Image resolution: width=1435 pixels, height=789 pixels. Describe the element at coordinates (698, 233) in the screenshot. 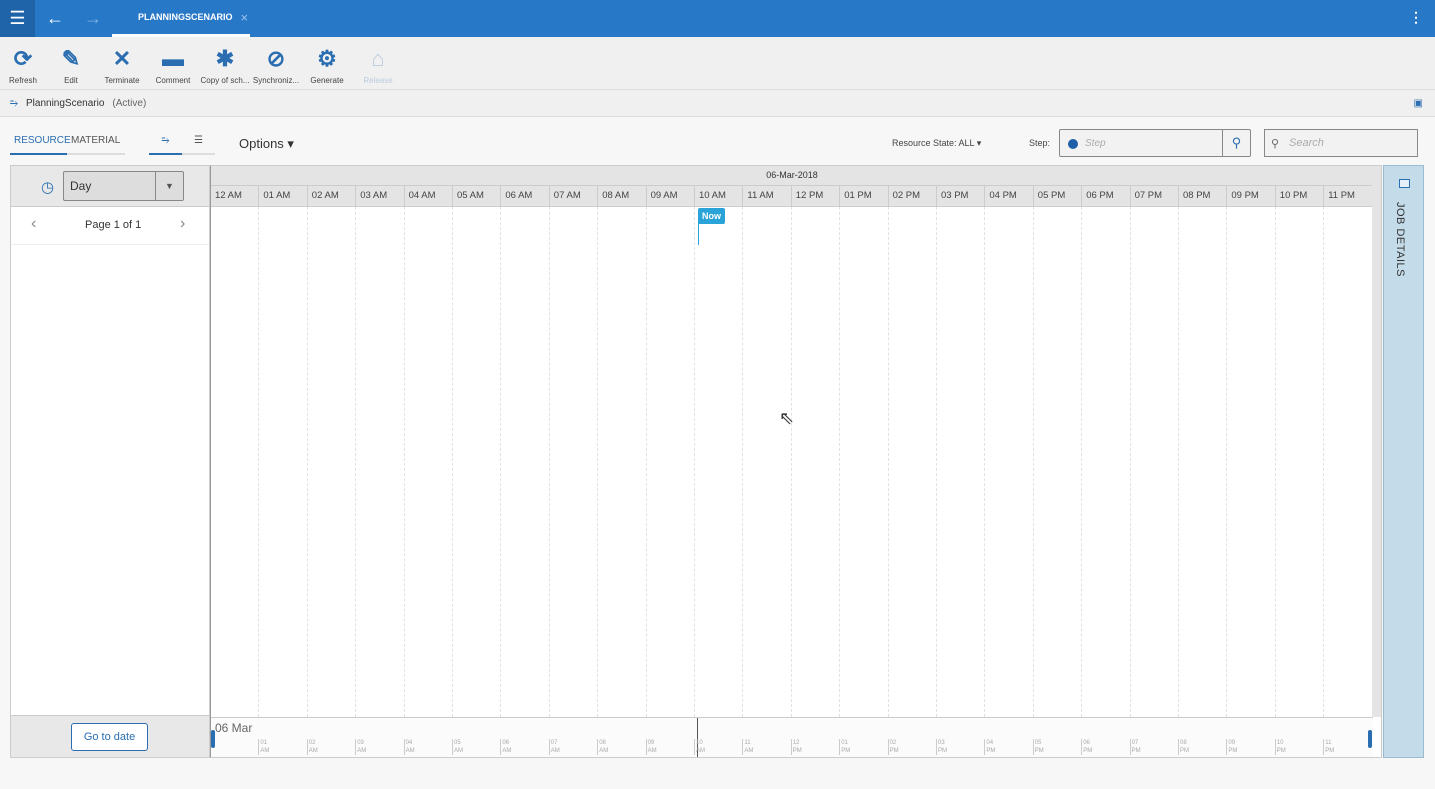

I see `now-line` at that location.